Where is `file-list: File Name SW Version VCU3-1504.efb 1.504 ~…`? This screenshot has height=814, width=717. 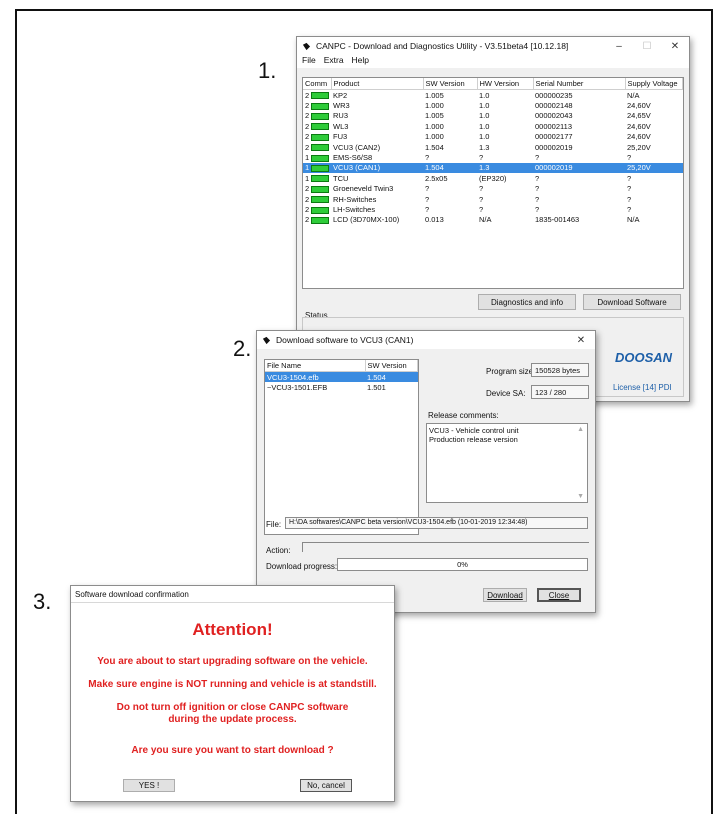
file-list: File Name SW Version VCU3-1504.efb 1.504 ~… is located at coordinates (341, 376).